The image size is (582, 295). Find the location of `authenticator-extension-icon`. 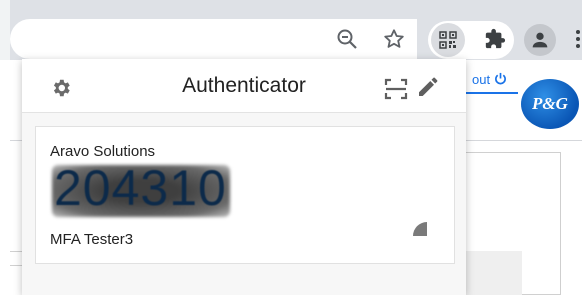

authenticator-extension-icon is located at coordinates (448, 40).